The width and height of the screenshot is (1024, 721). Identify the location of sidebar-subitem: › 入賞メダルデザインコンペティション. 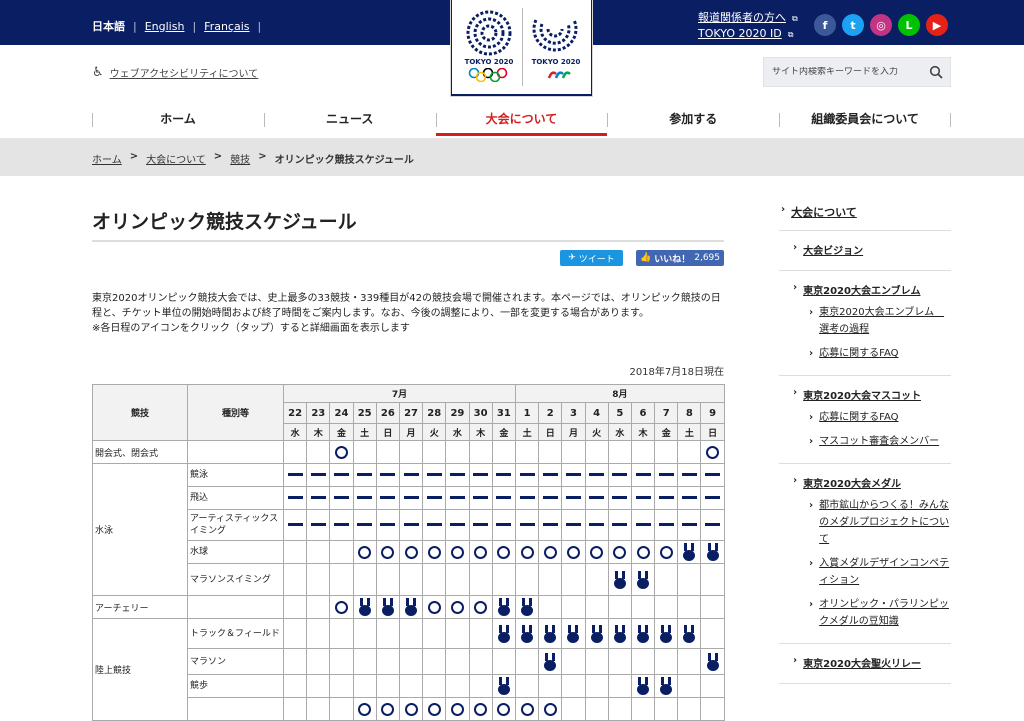
(865, 572).